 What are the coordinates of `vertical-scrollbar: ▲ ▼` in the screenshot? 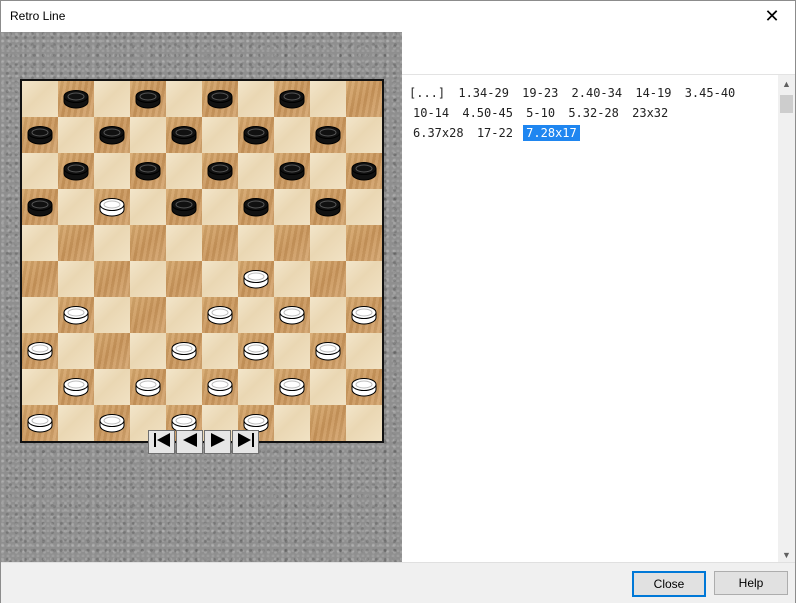 It's located at (786, 319).